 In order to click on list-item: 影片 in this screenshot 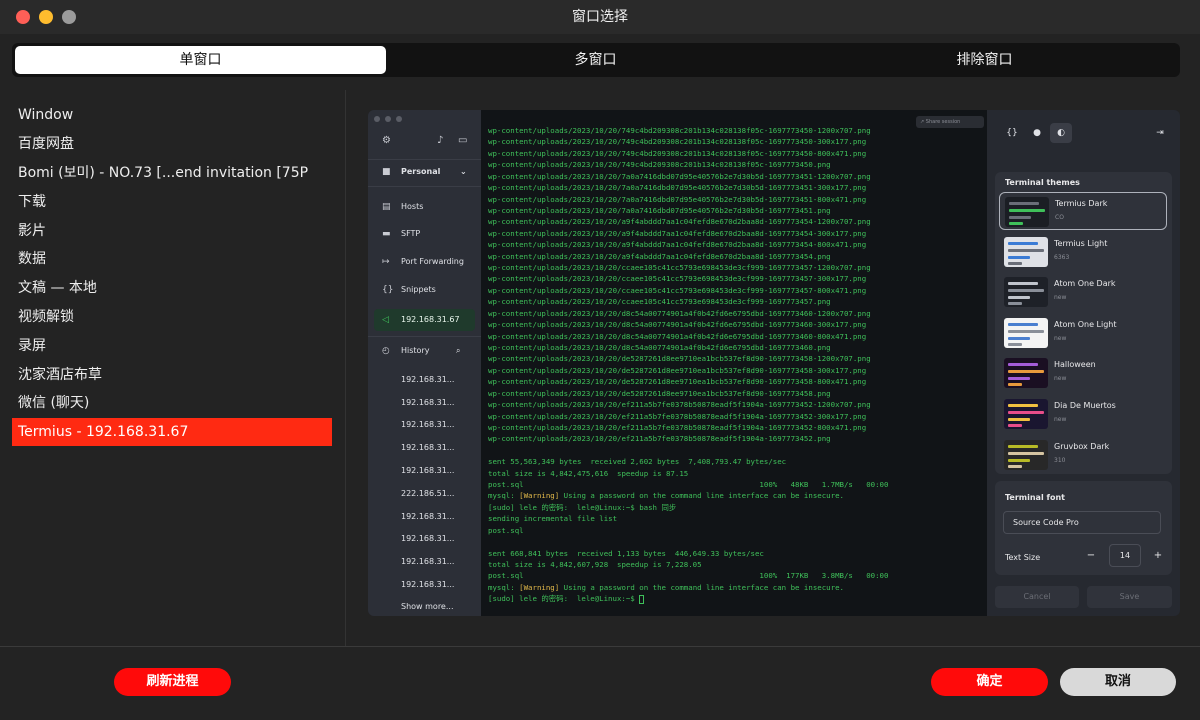, I will do `click(172, 231)`.